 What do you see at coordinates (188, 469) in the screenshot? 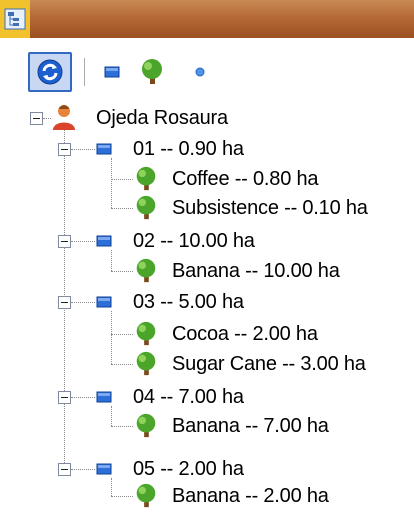
I see `plot-label: 05 -- 2.00 ha` at bounding box center [188, 469].